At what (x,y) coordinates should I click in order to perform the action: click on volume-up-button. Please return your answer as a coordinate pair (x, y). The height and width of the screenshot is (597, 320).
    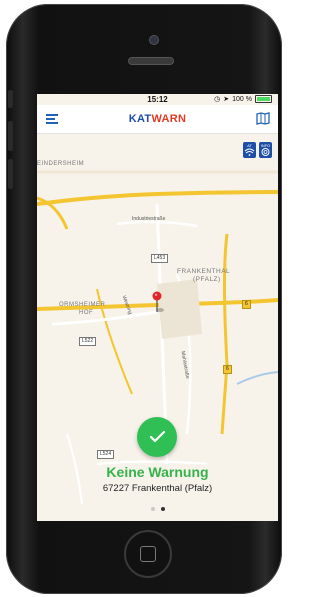
    Looking at the image, I should click on (10, 136).